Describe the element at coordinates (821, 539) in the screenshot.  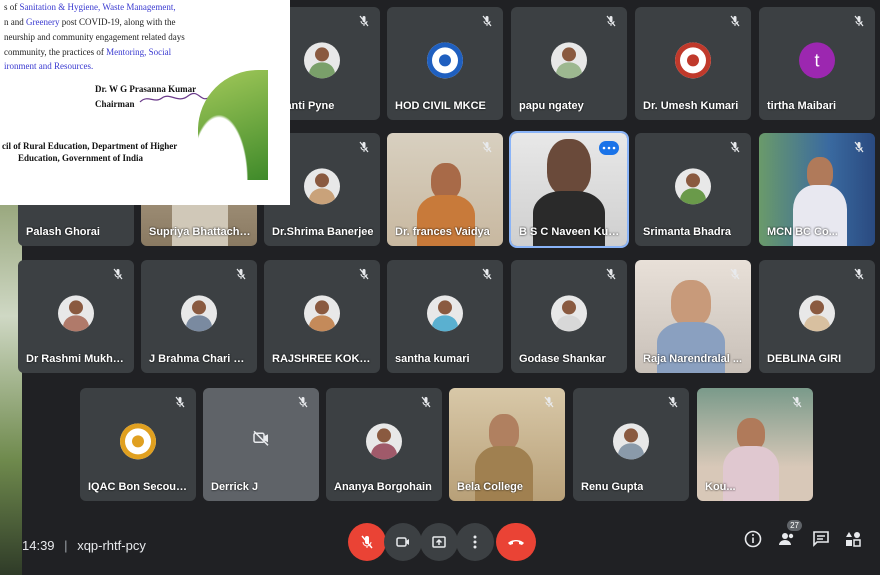
I see `chat-icon` at that location.